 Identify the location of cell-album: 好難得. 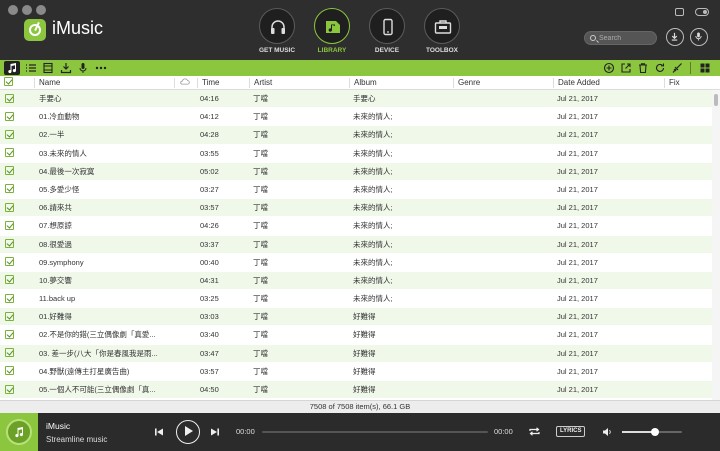
(364, 371).